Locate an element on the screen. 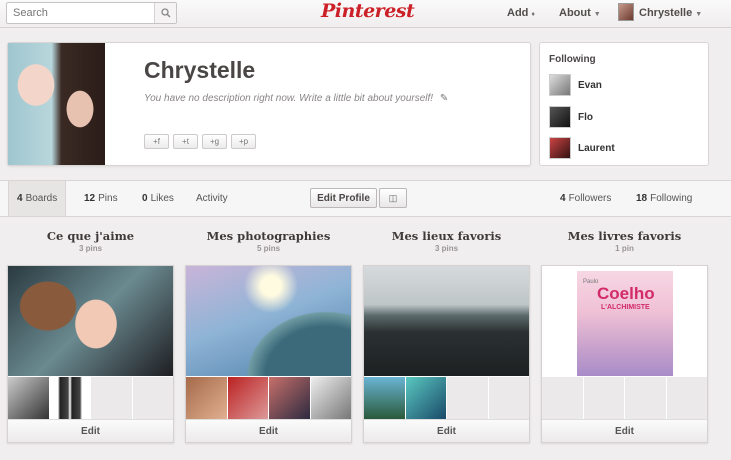 This screenshot has height=460, width=731. pinterest-logo: Pinterest is located at coordinates (368, 13).